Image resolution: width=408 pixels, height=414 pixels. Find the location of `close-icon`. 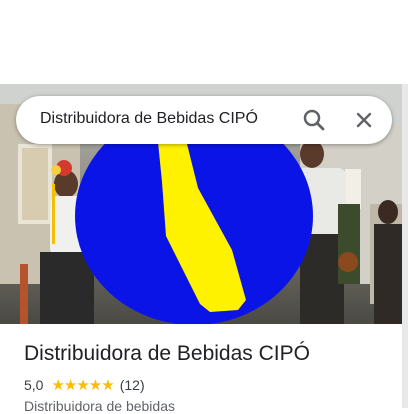

close-icon is located at coordinates (364, 120).